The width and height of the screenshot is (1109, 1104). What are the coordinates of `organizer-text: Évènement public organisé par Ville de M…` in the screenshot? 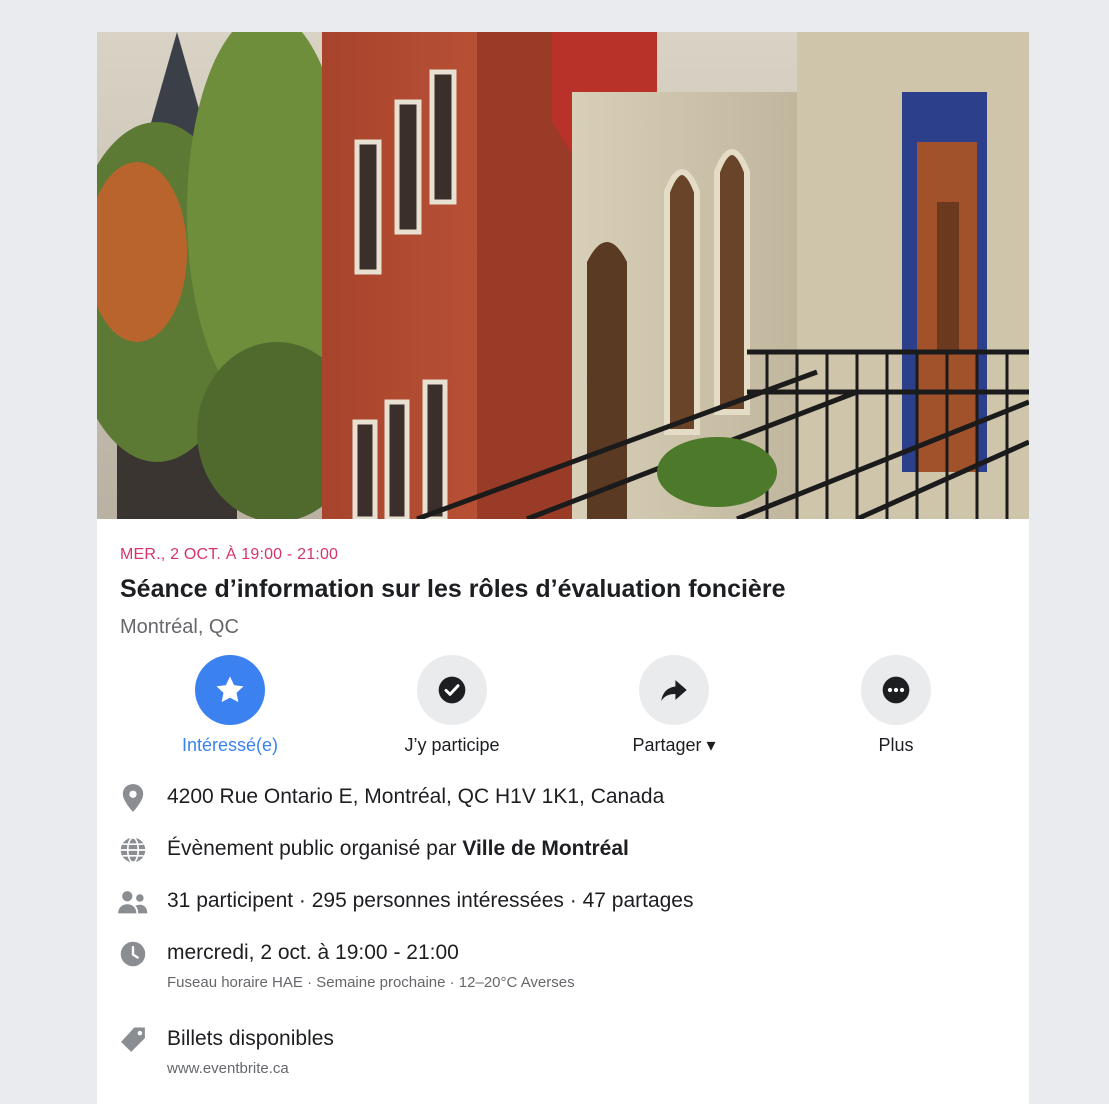 It's located at (398, 849).